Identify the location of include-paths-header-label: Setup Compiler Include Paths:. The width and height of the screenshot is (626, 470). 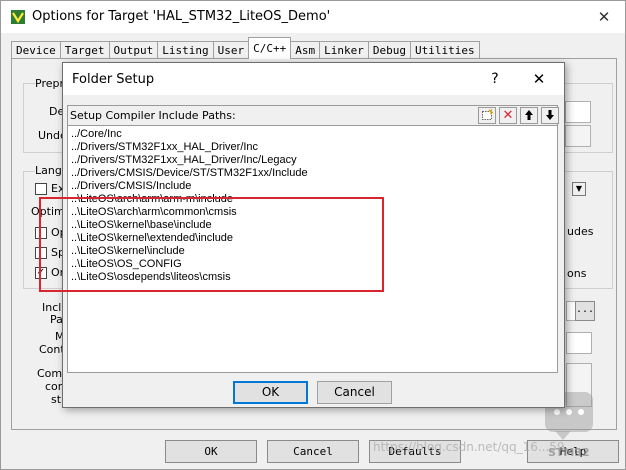
(153, 115).